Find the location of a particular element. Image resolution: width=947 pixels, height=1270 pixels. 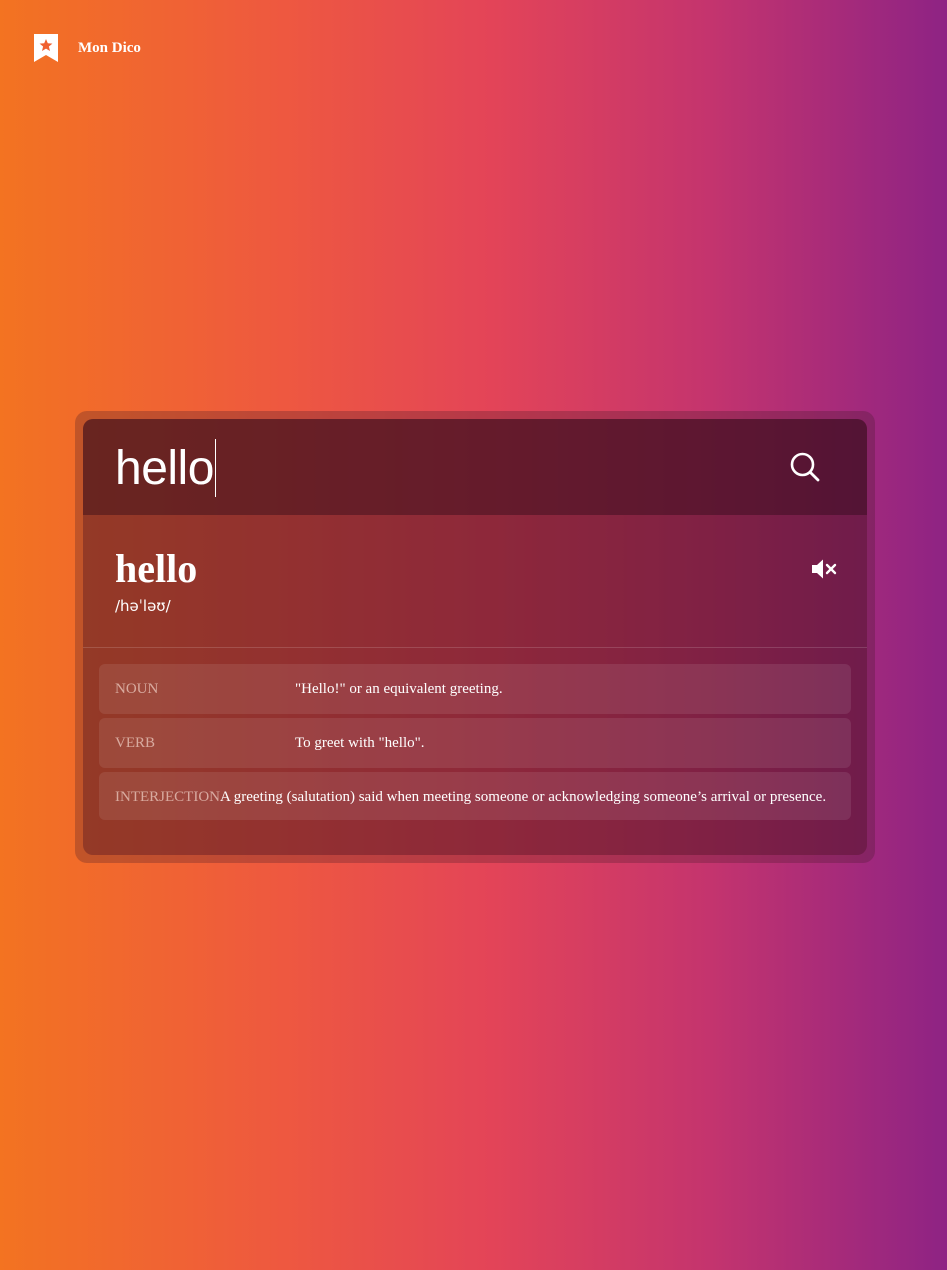

part-of-speech: NOUN is located at coordinates (137, 689).